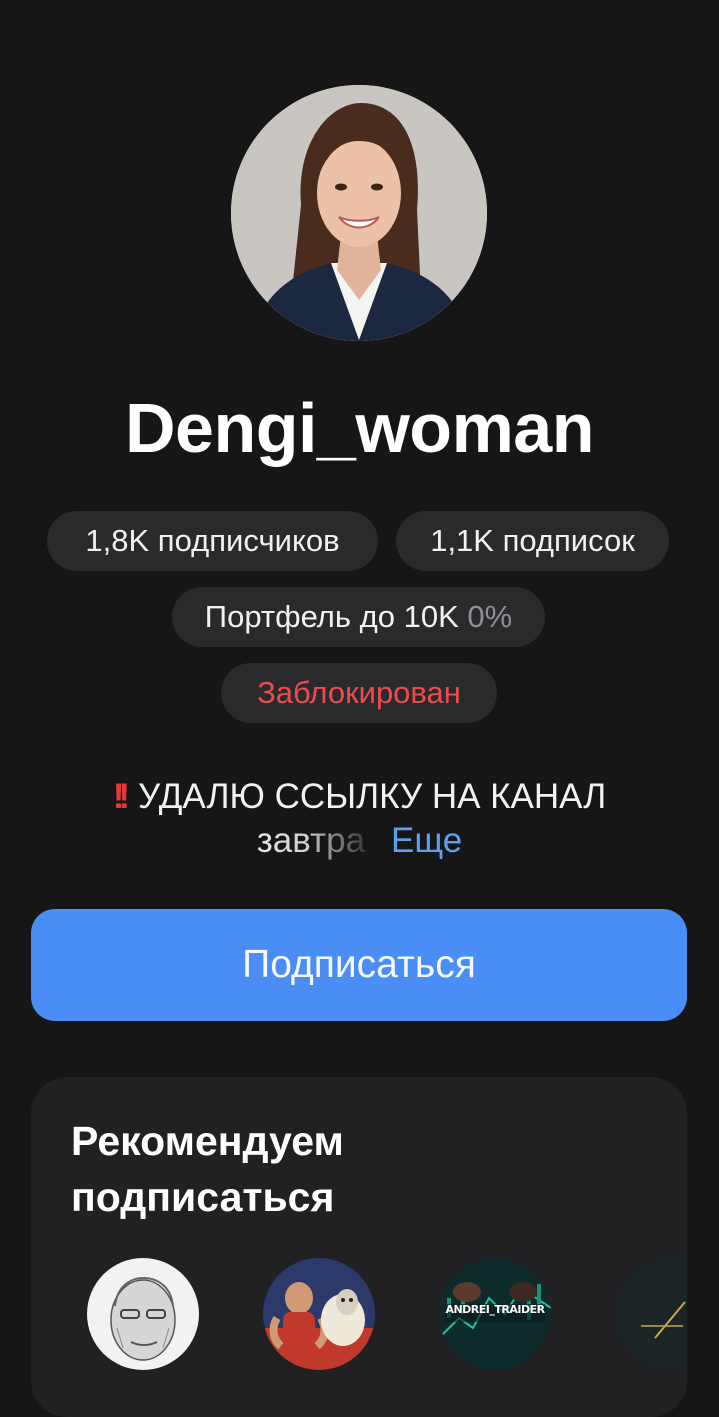  What do you see at coordinates (207, 1141) in the screenshot?
I see `recommendations-title-line-1: Рекомендуем` at bounding box center [207, 1141].